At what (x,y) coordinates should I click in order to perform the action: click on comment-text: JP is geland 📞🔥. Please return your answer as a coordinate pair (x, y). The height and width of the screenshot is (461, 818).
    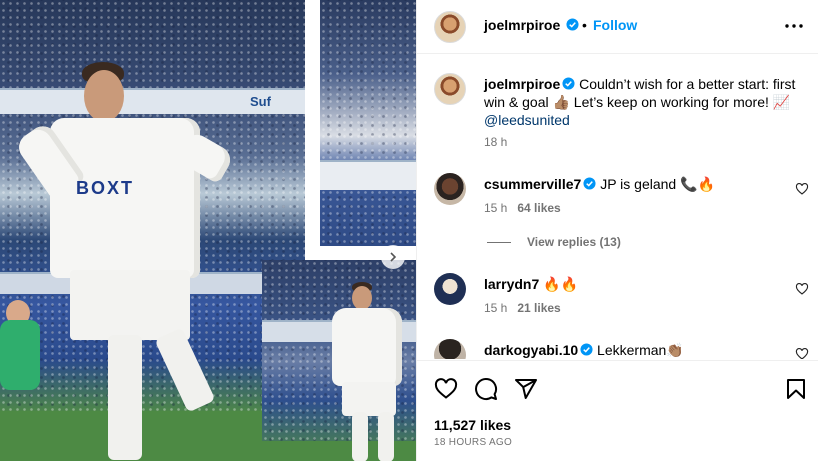
    Looking at the image, I should click on (657, 184).